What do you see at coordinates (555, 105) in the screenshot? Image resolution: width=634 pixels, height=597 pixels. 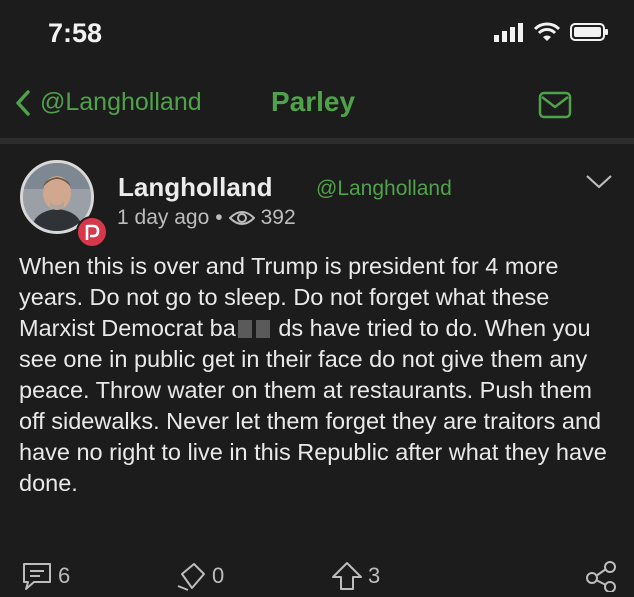 I see `mail-icon` at bounding box center [555, 105].